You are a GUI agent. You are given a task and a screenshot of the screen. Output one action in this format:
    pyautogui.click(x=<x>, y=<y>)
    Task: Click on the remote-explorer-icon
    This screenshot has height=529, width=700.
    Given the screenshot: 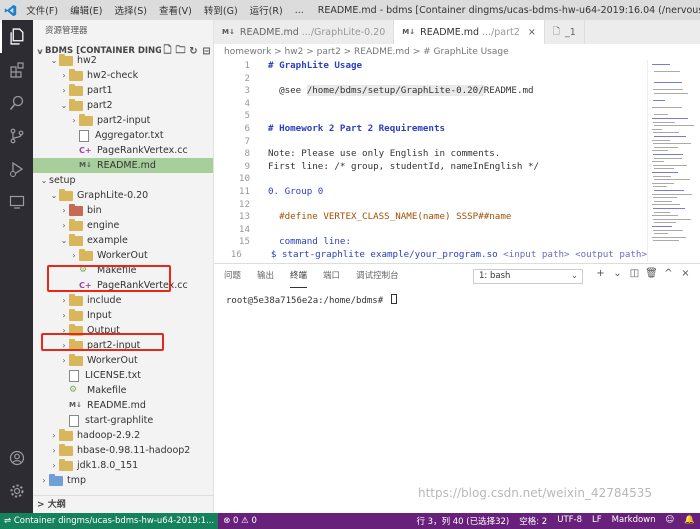 What is the action you would take?
    pyautogui.click(x=16, y=201)
    